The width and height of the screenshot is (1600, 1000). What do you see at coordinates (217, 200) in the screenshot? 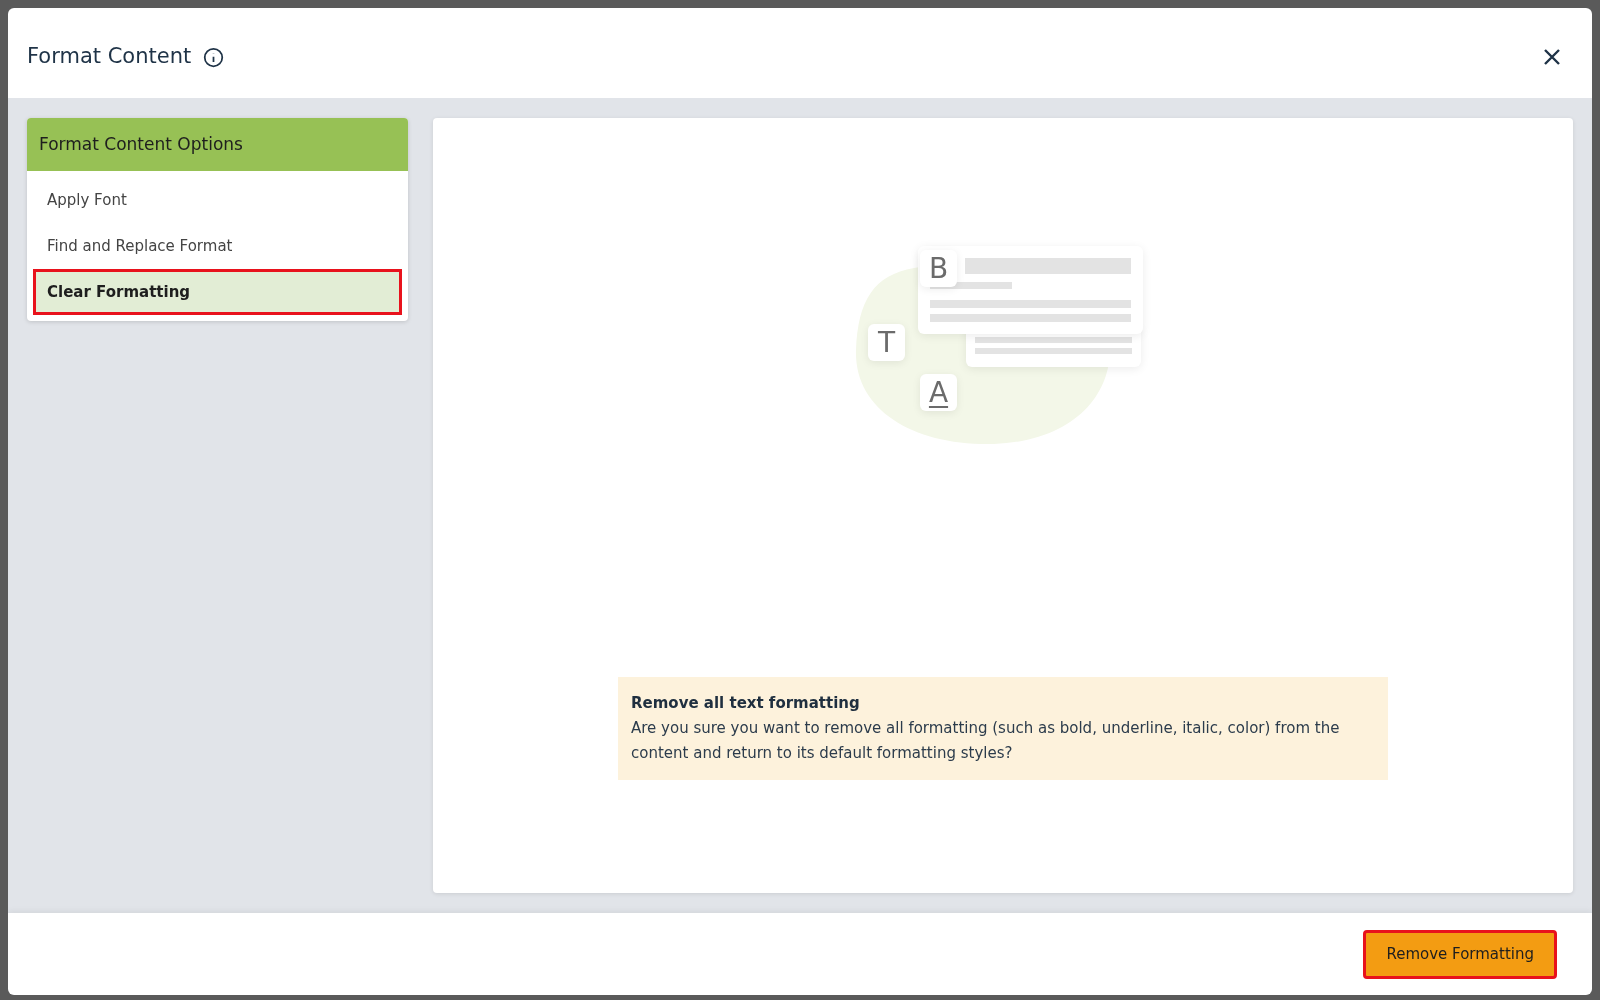
I see `option-item: Apply Font` at bounding box center [217, 200].